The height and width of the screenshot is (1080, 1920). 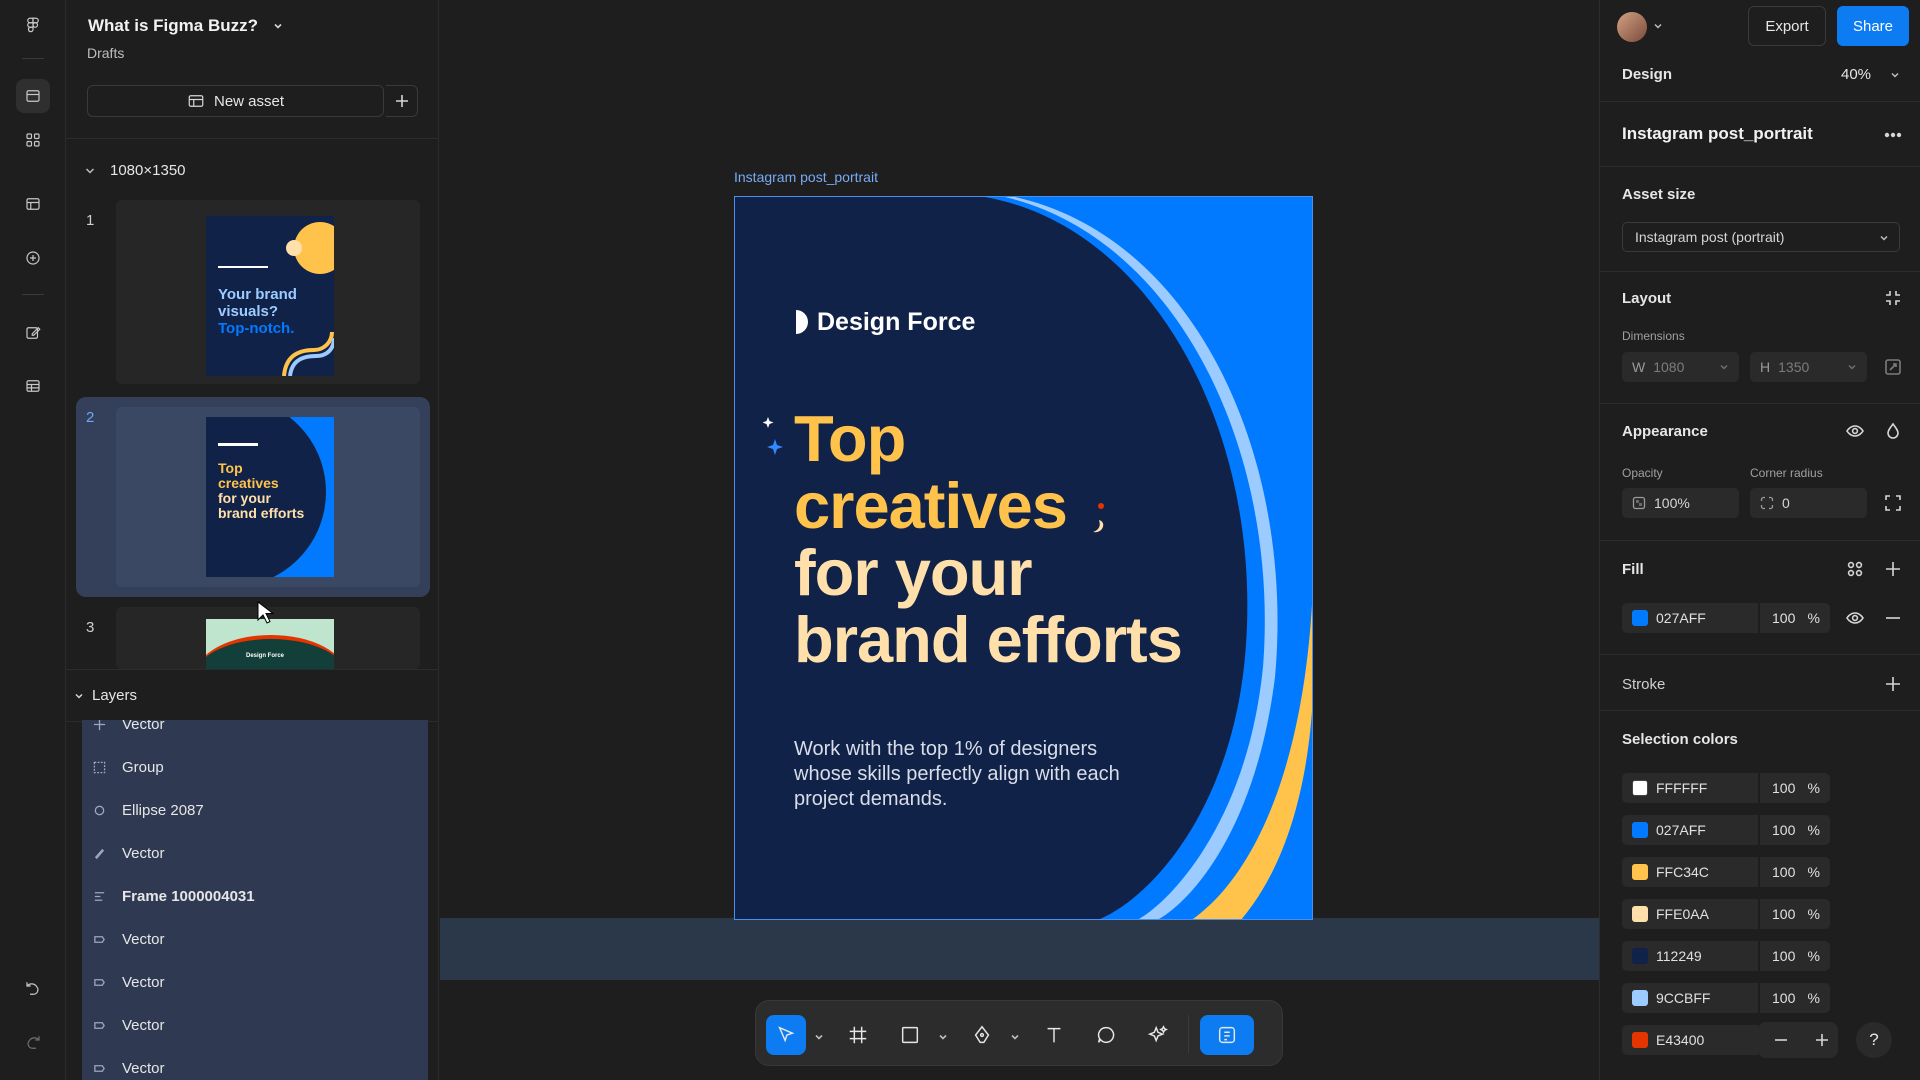 I want to click on size-group-toggle: 1080×1350, so click(x=135, y=170).